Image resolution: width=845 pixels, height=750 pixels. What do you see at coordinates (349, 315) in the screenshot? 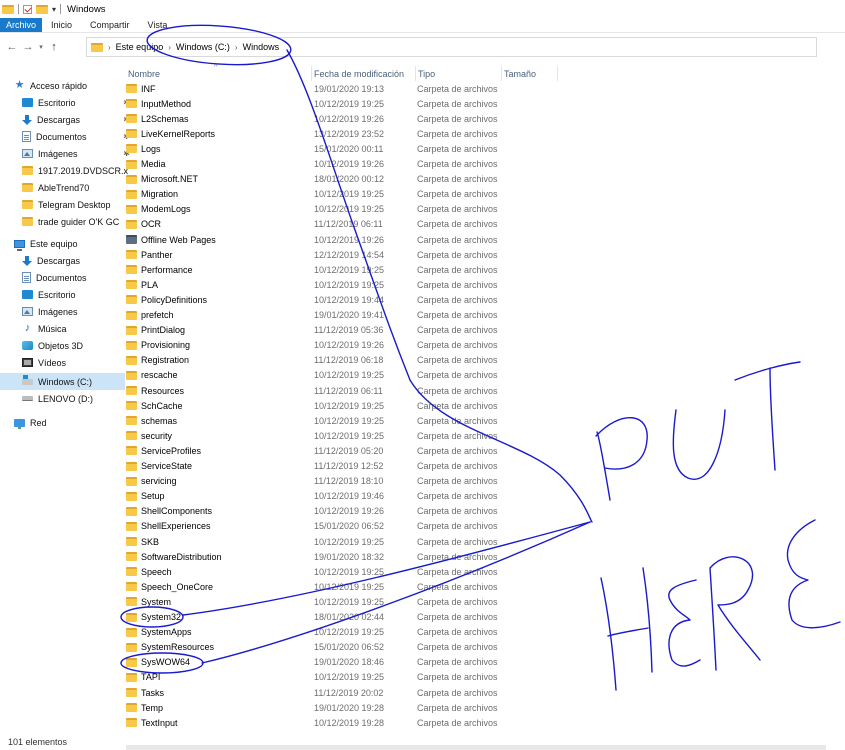
I see `file-date: 19/01/2020 19:41` at bounding box center [349, 315].